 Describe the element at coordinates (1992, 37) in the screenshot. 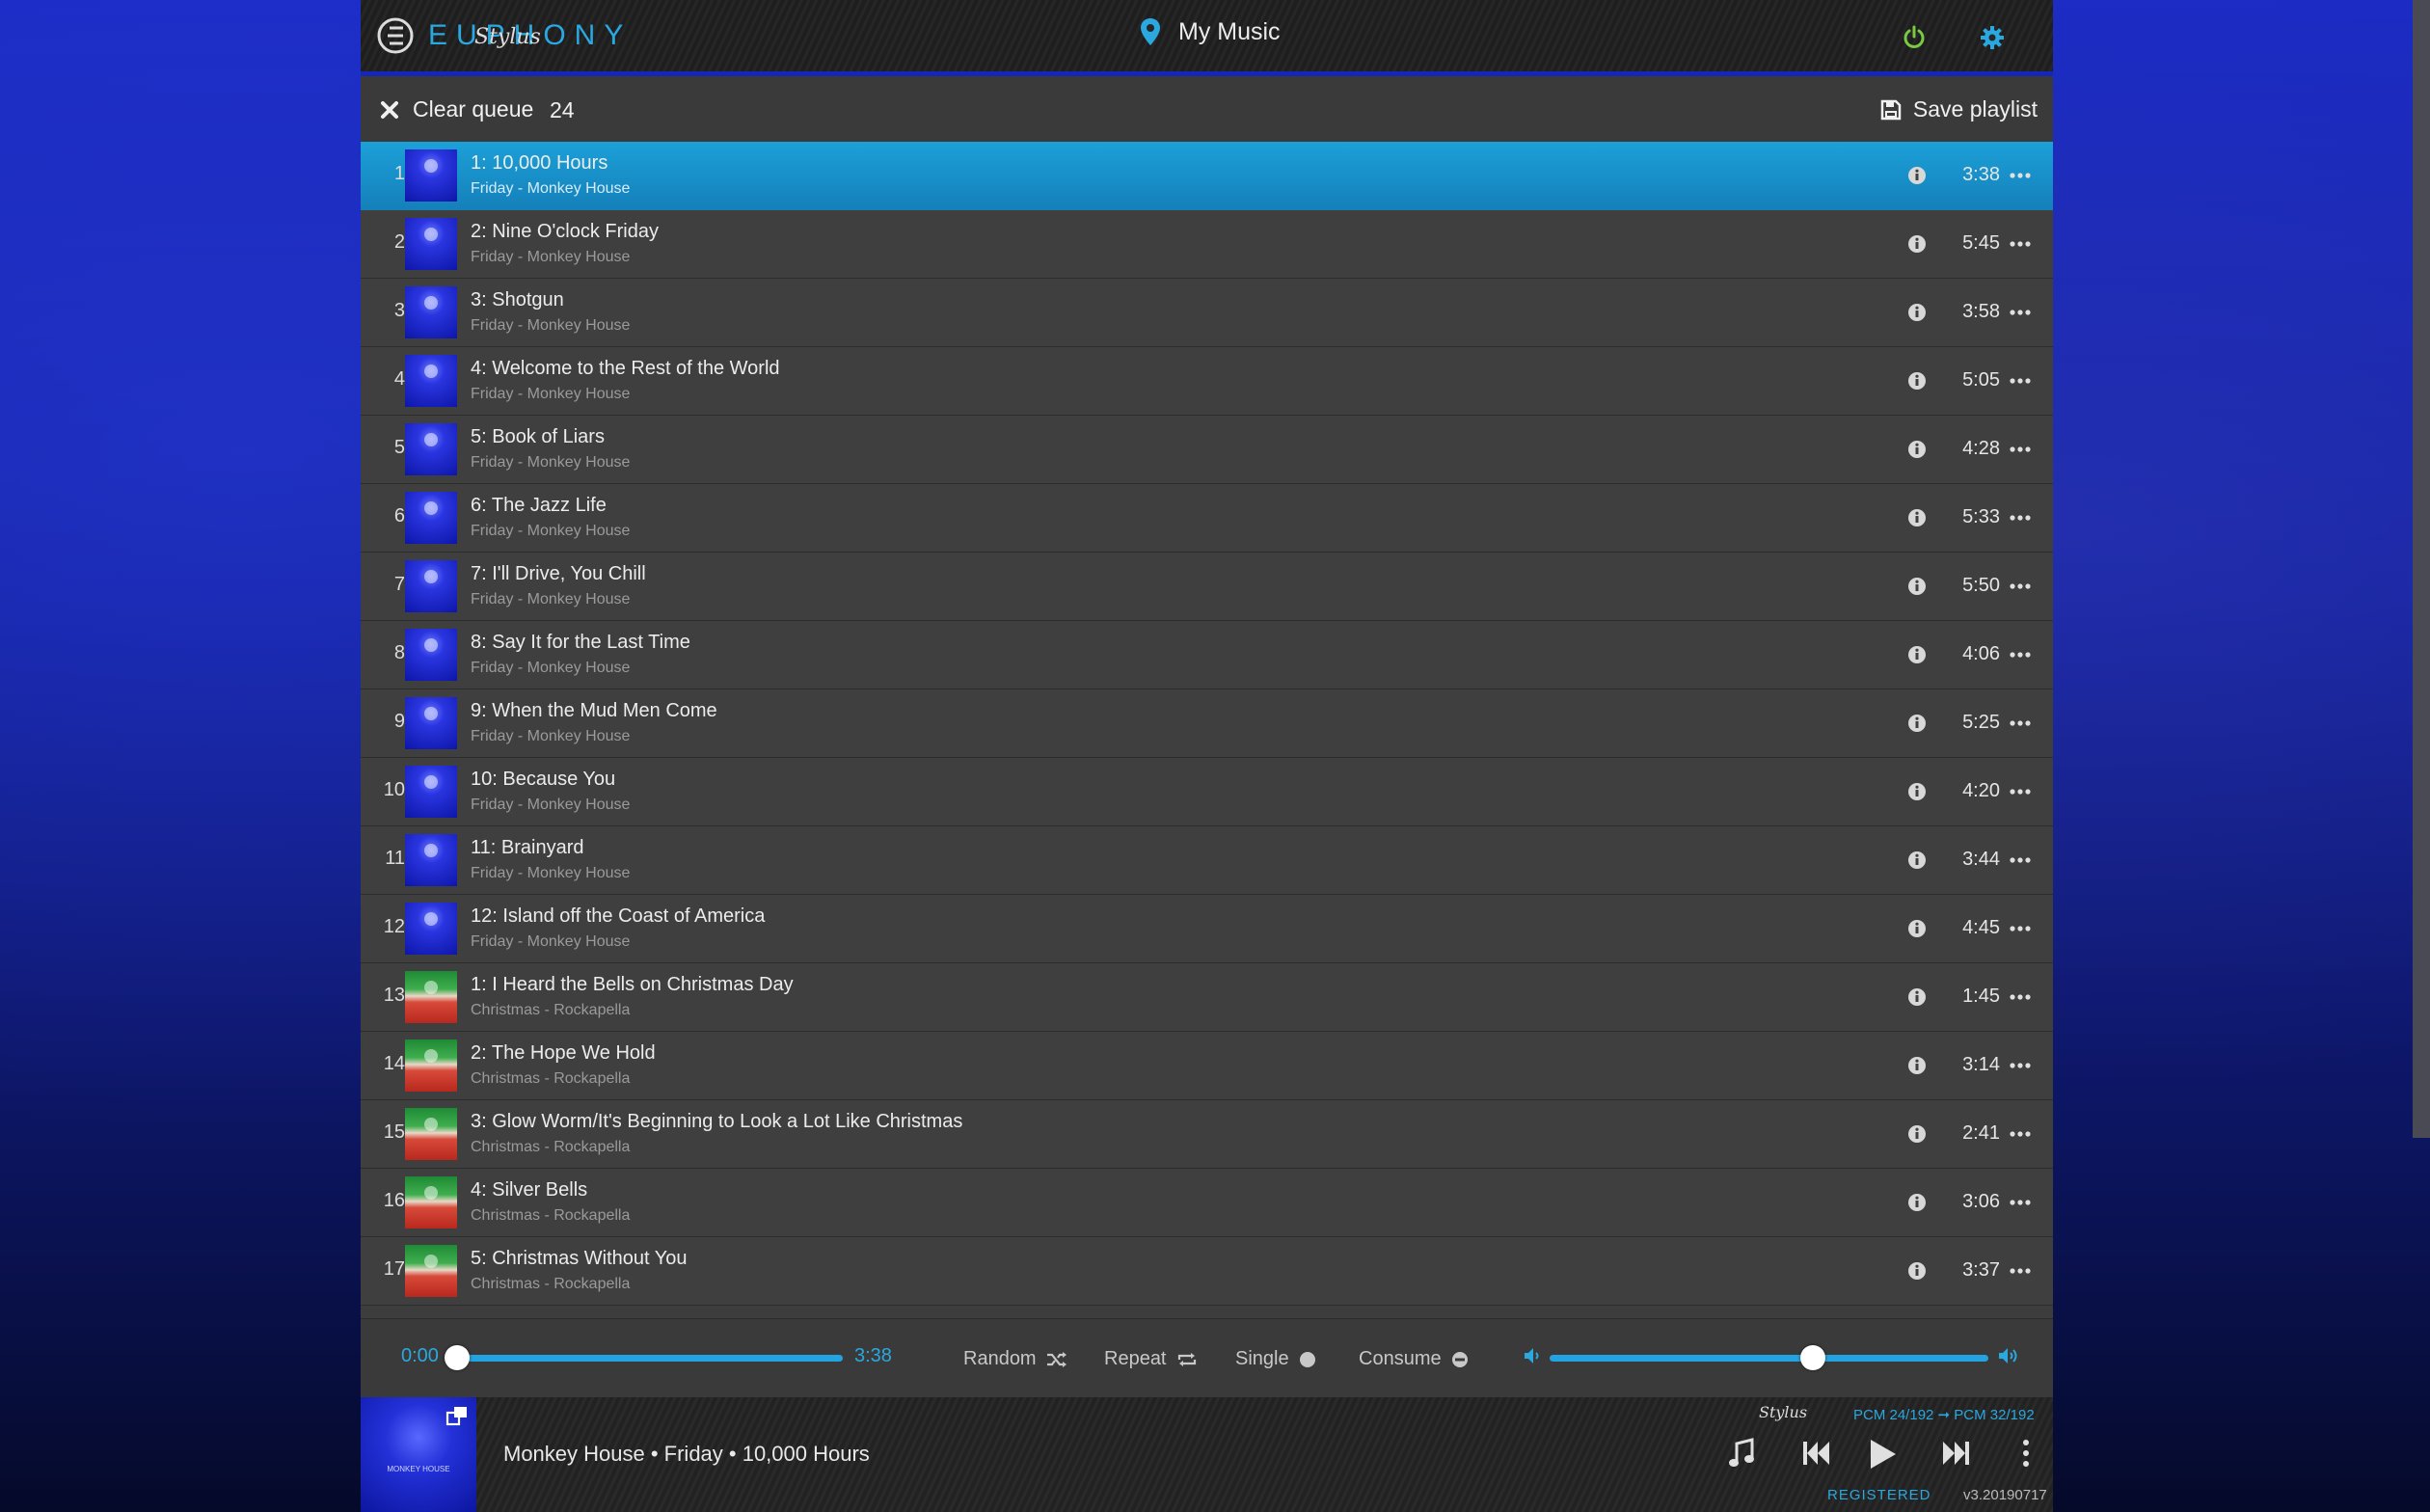

I see `gear-icon` at that location.